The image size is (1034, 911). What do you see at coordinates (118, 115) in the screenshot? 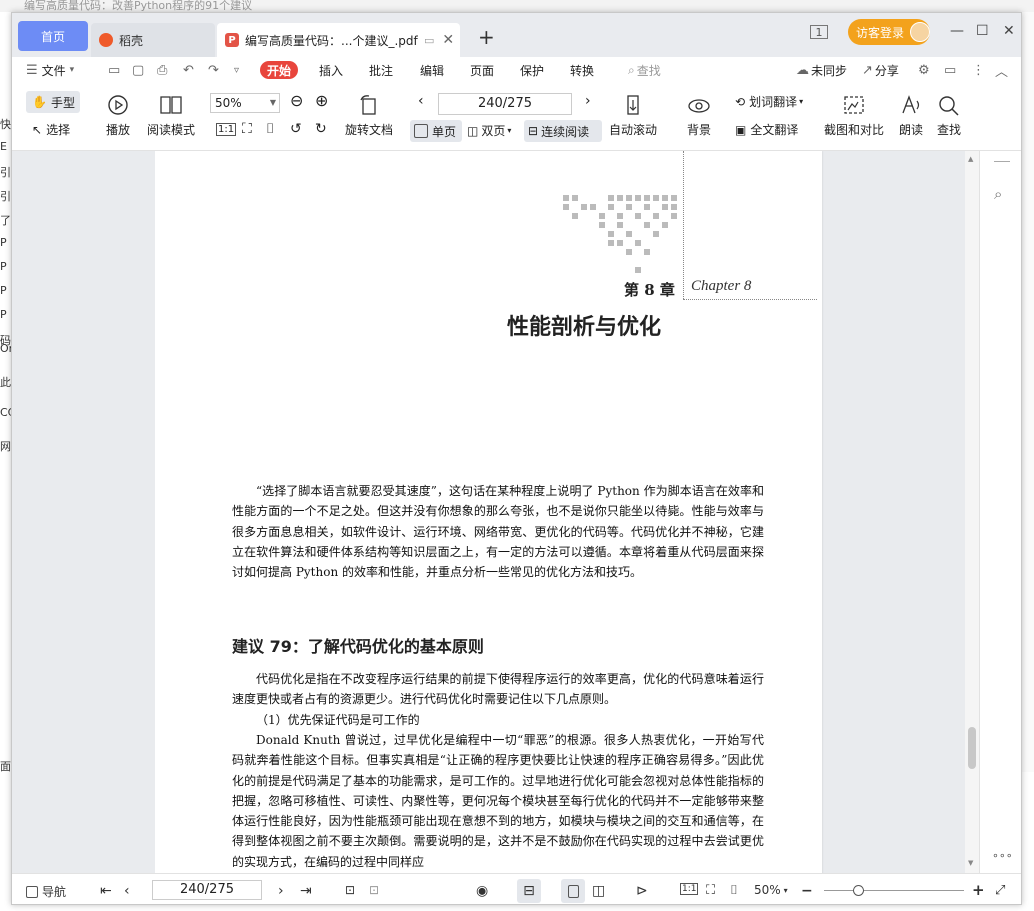
I see `play-button: 播放` at bounding box center [118, 115].